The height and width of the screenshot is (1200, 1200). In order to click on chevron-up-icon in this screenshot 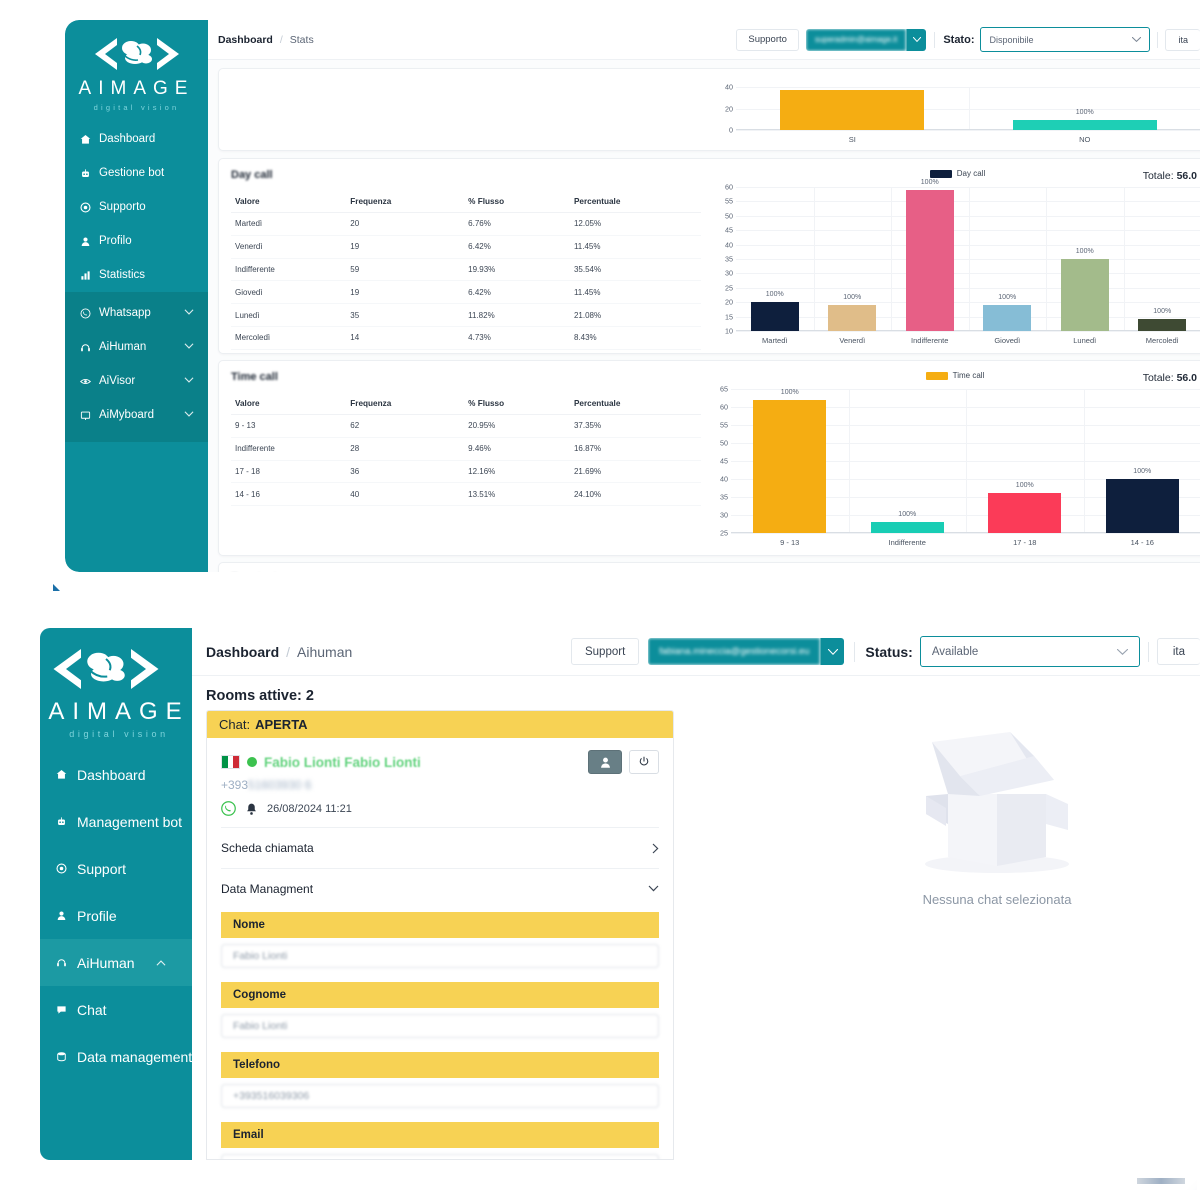, I will do `click(161, 963)`.